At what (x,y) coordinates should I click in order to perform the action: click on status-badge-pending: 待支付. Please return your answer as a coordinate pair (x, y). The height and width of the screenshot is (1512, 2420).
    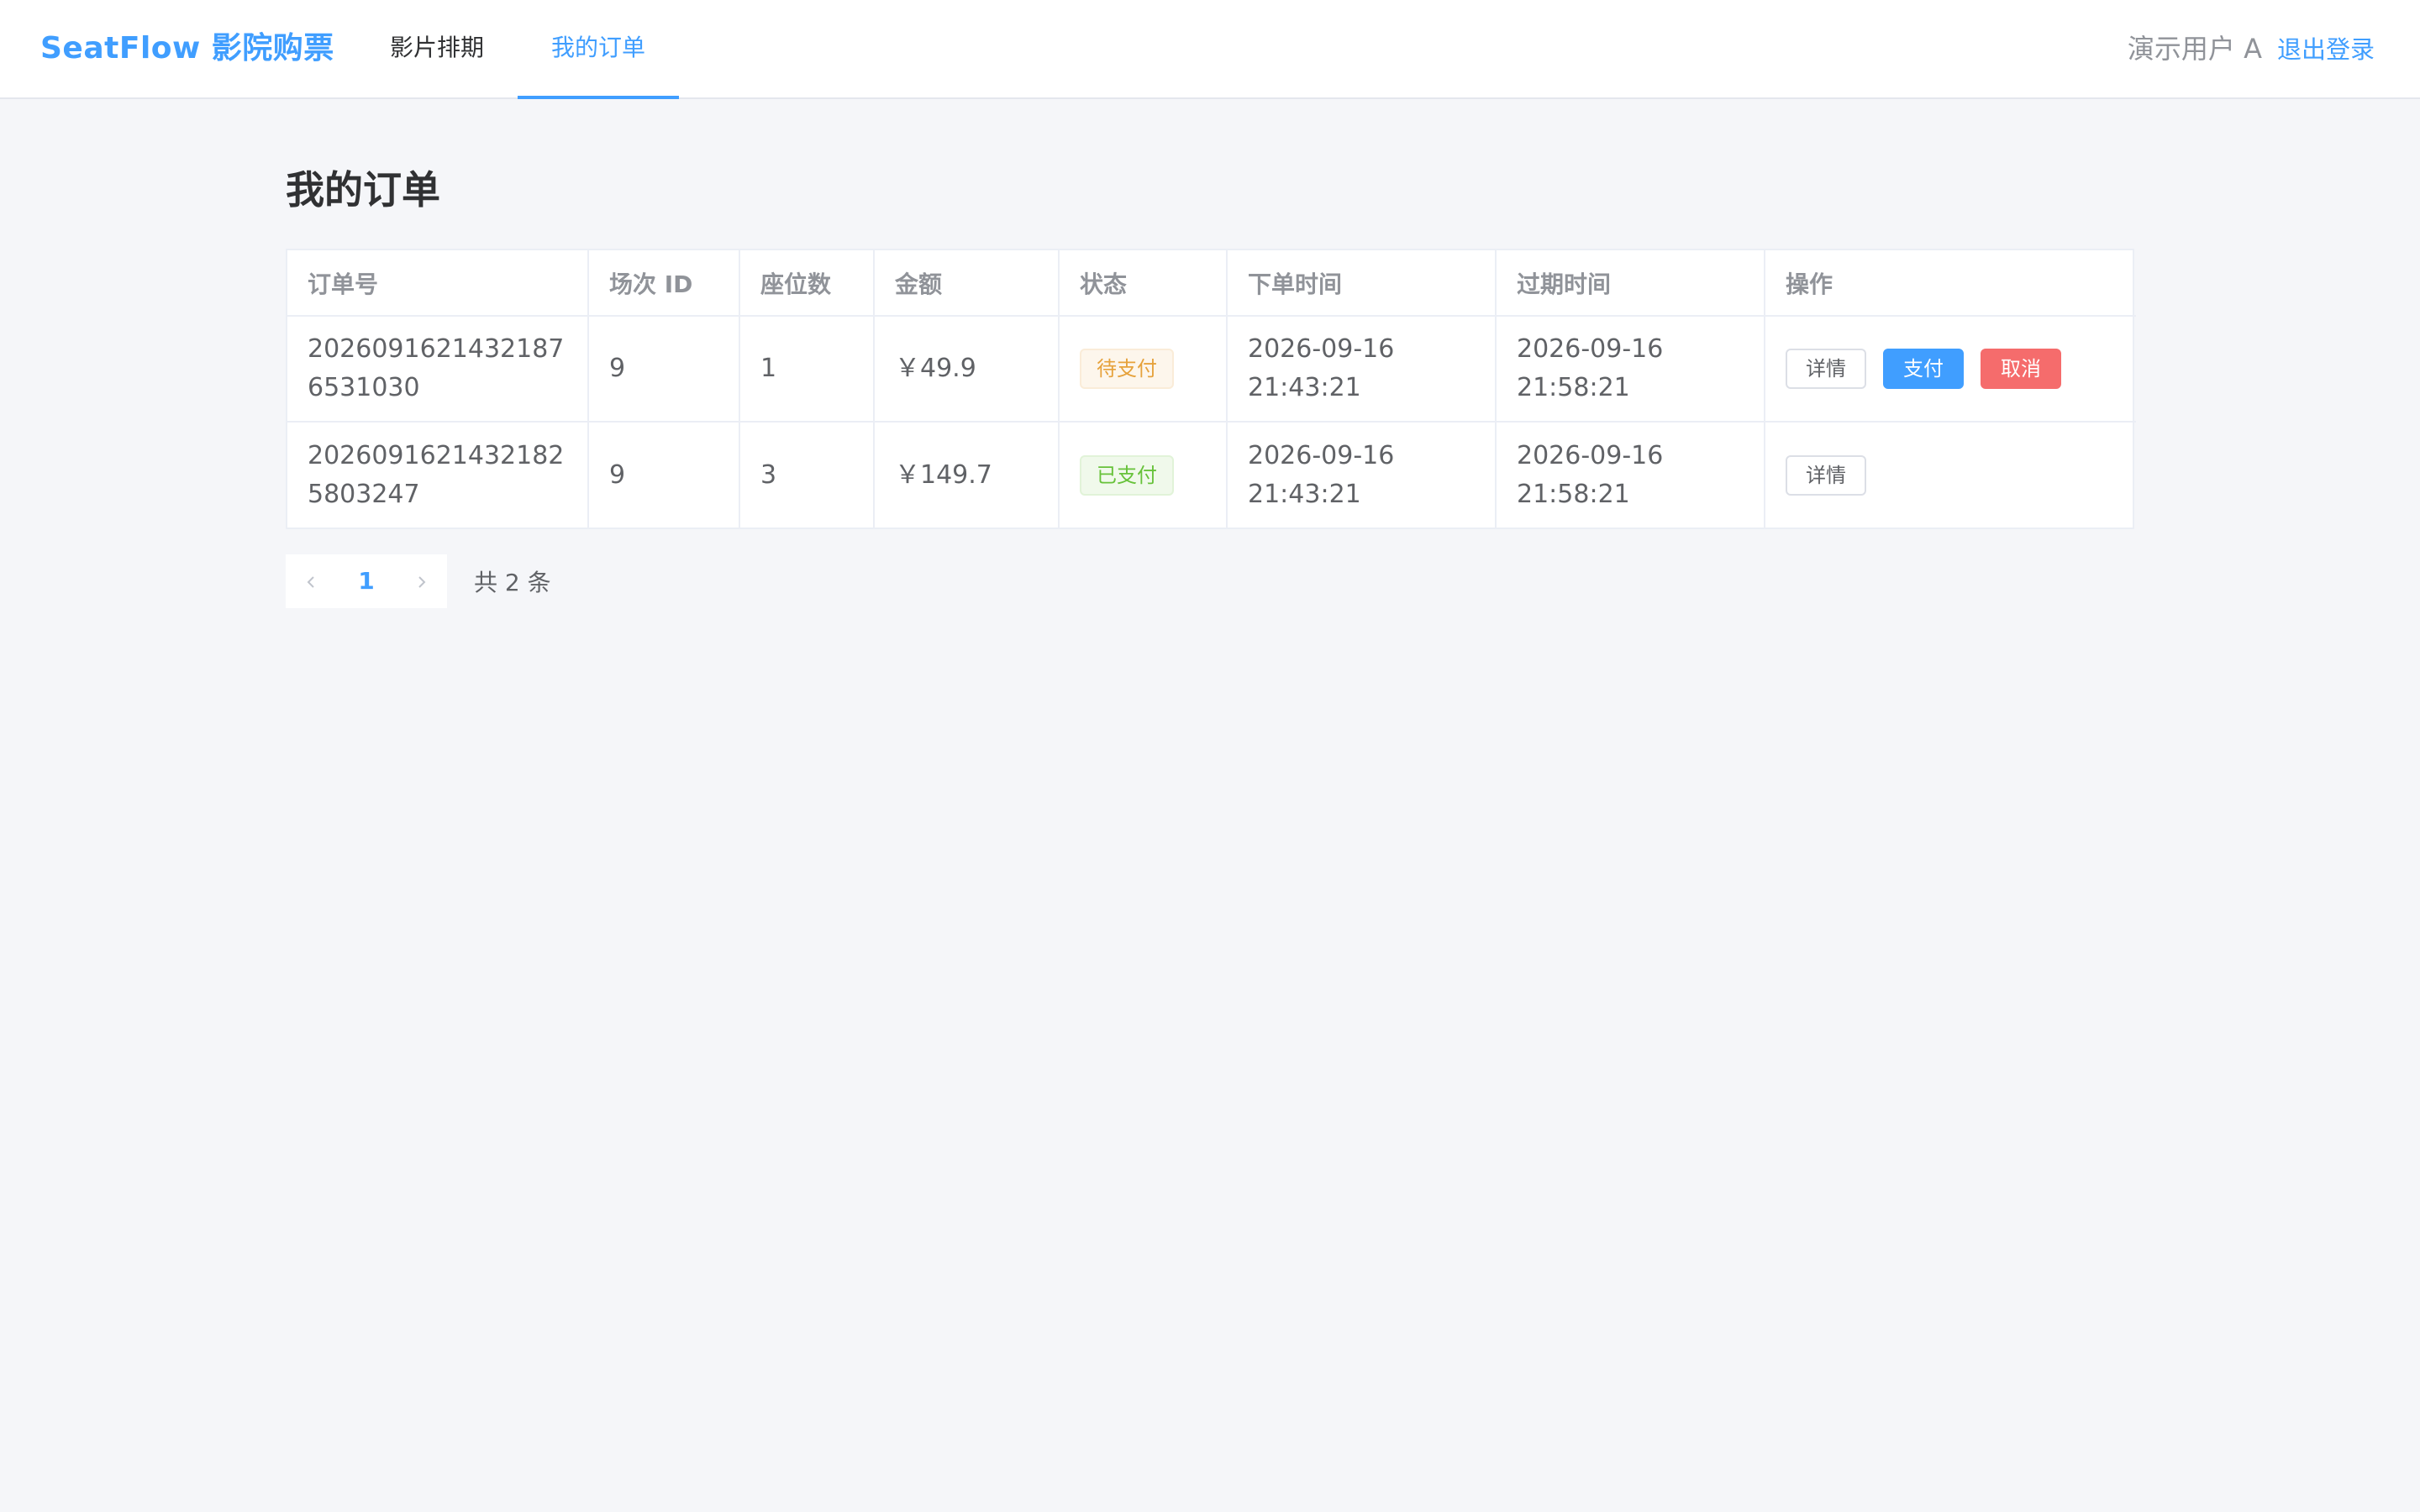
    Looking at the image, I should click on (1127, 369).